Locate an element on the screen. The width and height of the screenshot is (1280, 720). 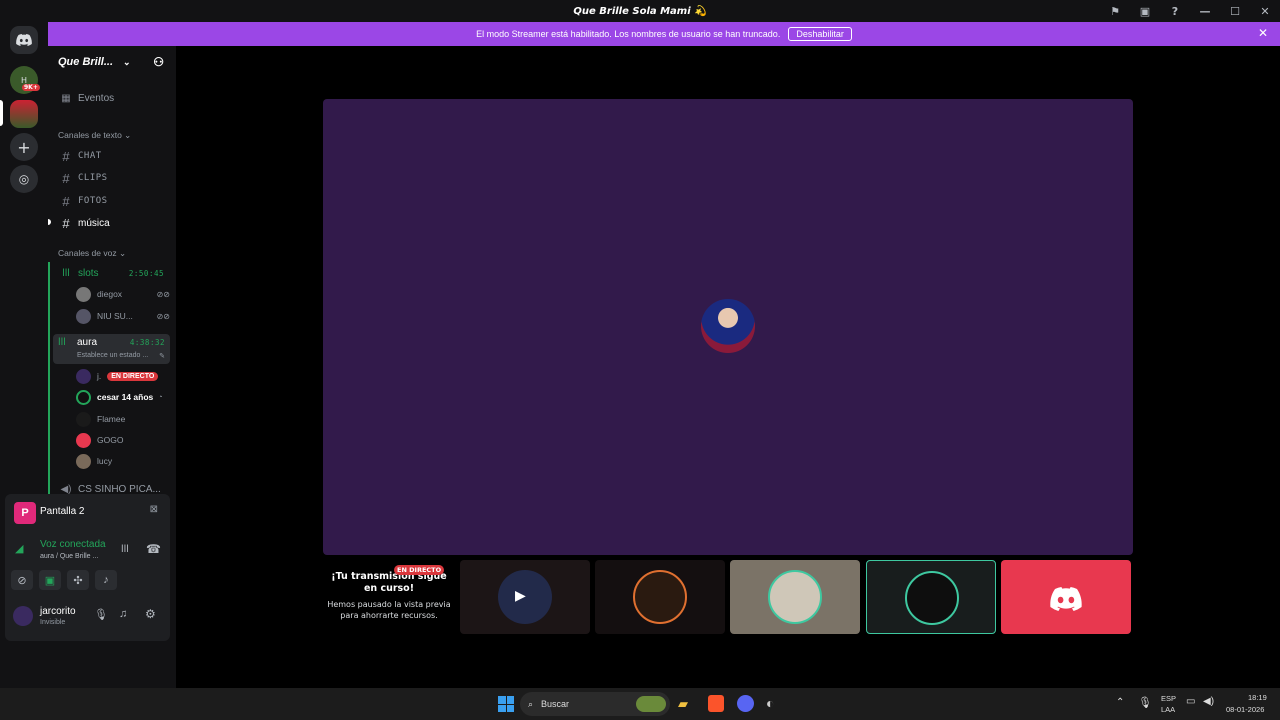
stage-user-avatar is located at coordinates (728, 326).